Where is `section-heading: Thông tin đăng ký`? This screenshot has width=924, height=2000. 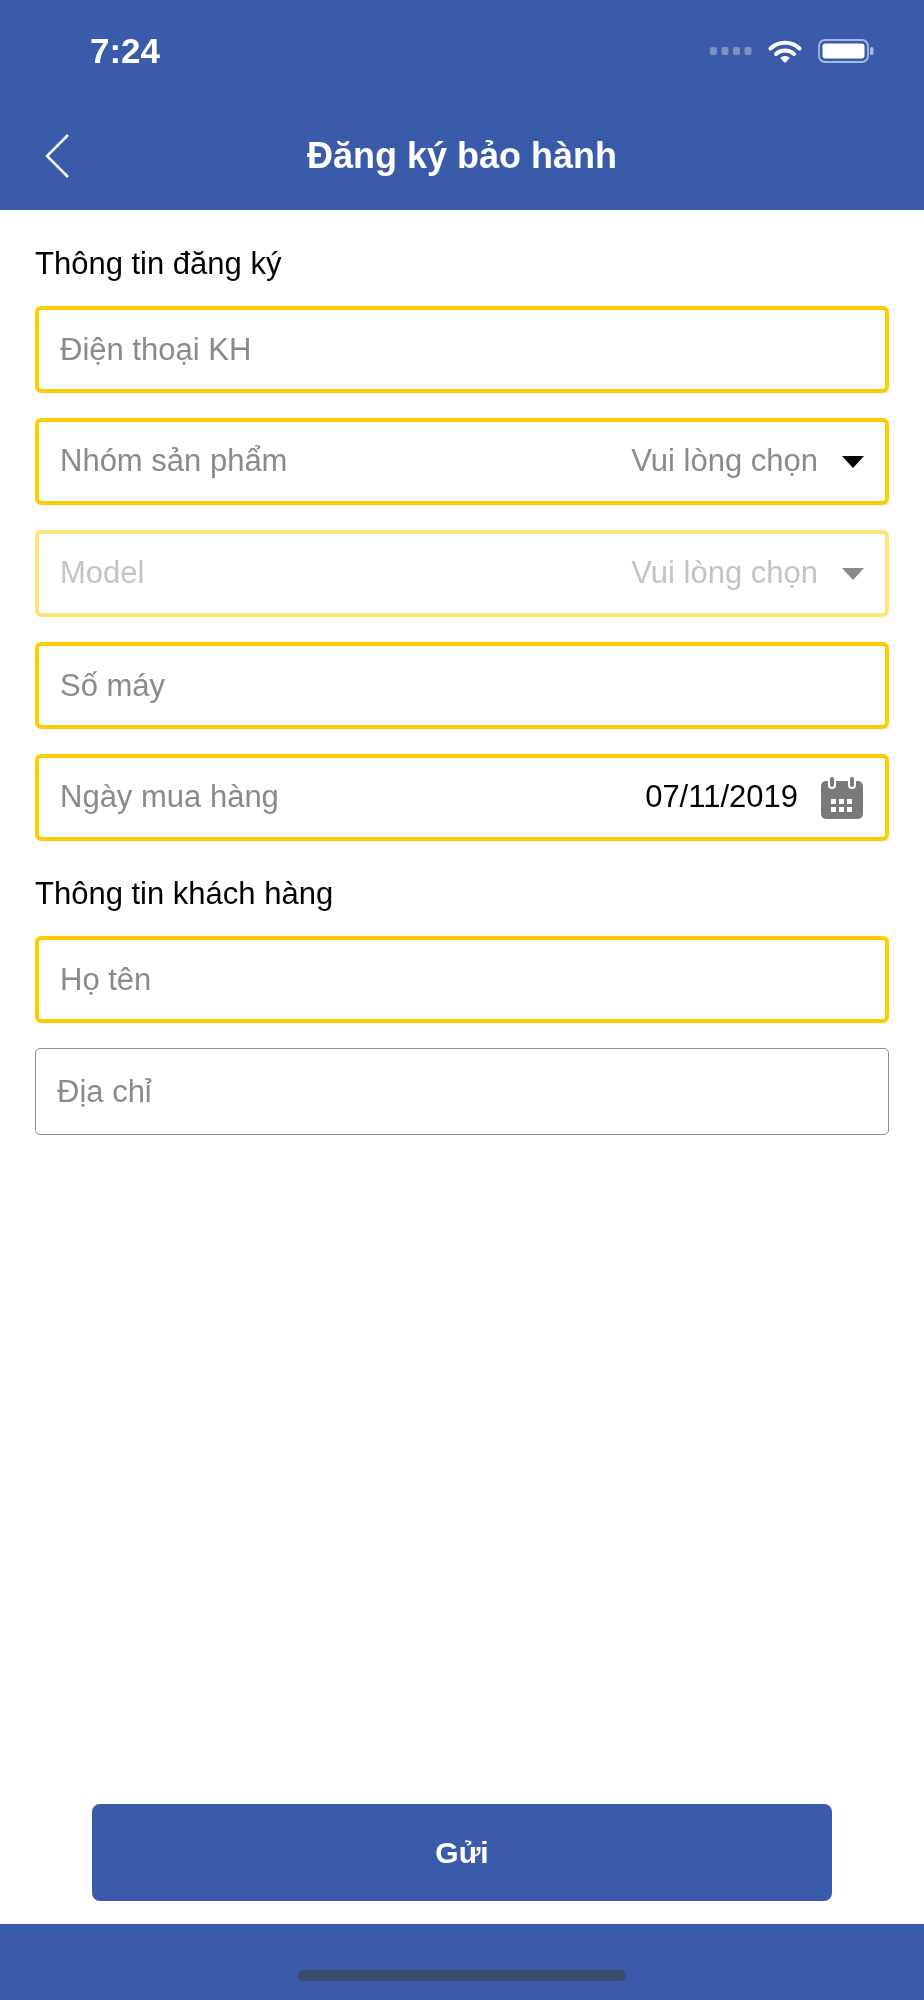
section-heading: Thông tin đăng ký is located at coordinates (158, 264).